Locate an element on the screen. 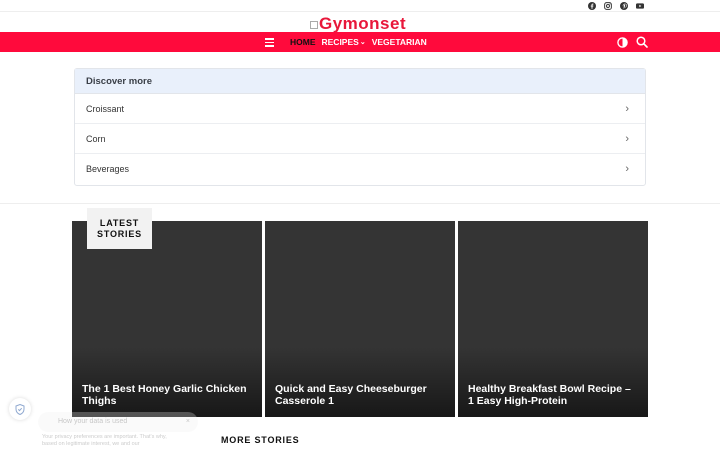 The width and height of the screenshot is (720, 452). discover-item-corn: Corn › is located at coordinates (360, 139).